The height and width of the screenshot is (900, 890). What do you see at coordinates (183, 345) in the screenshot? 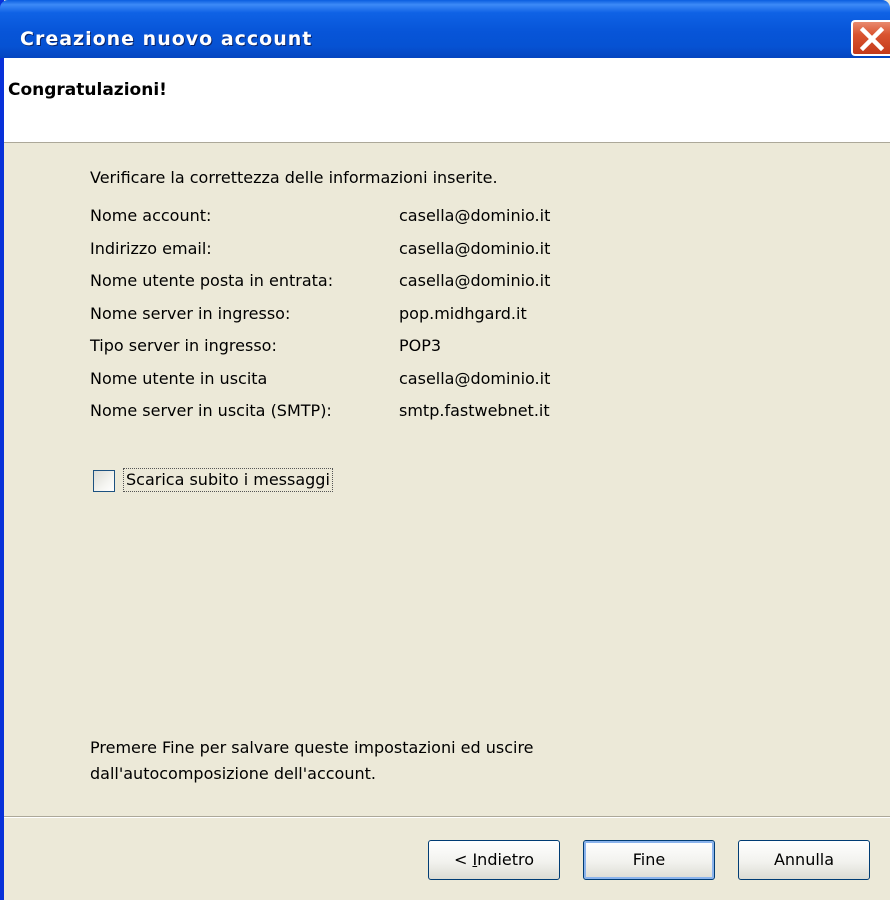
I see `row-label: Tipo server in ingresso:` at bounding box center [183, 345].